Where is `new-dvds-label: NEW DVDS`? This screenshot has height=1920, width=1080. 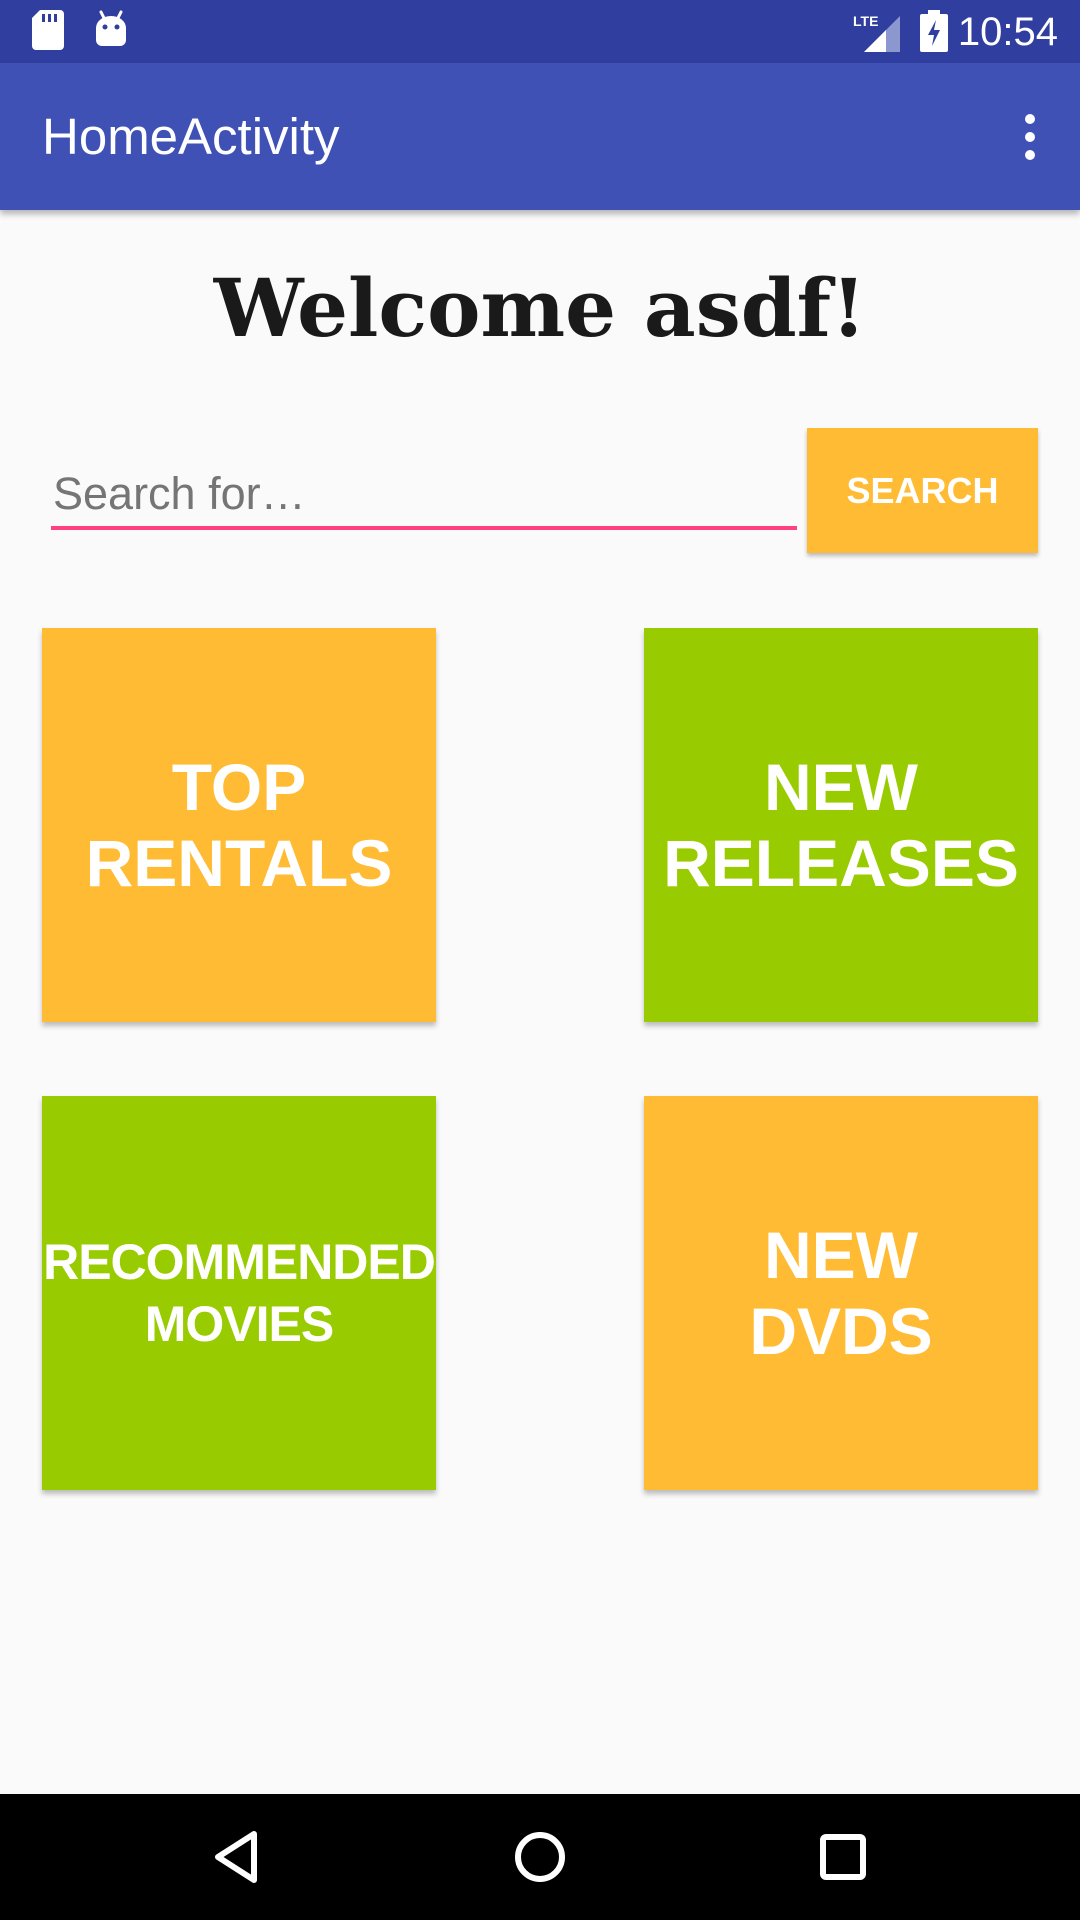
new-dvds-label: NEW DVDS is located at coordinates (841, 1293).